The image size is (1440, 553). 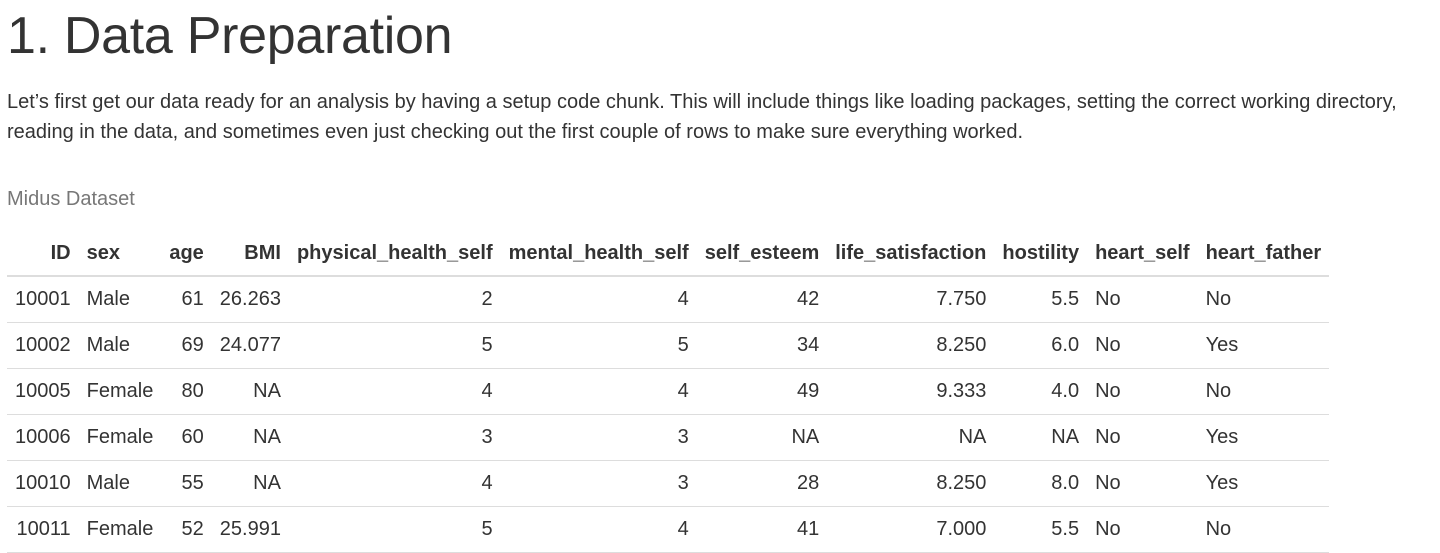 What do you see at coordinates (911, 300) in the screenshot?
I see `table-cell-life-satisfaction: 7.750` at bounding box center [911, 300].